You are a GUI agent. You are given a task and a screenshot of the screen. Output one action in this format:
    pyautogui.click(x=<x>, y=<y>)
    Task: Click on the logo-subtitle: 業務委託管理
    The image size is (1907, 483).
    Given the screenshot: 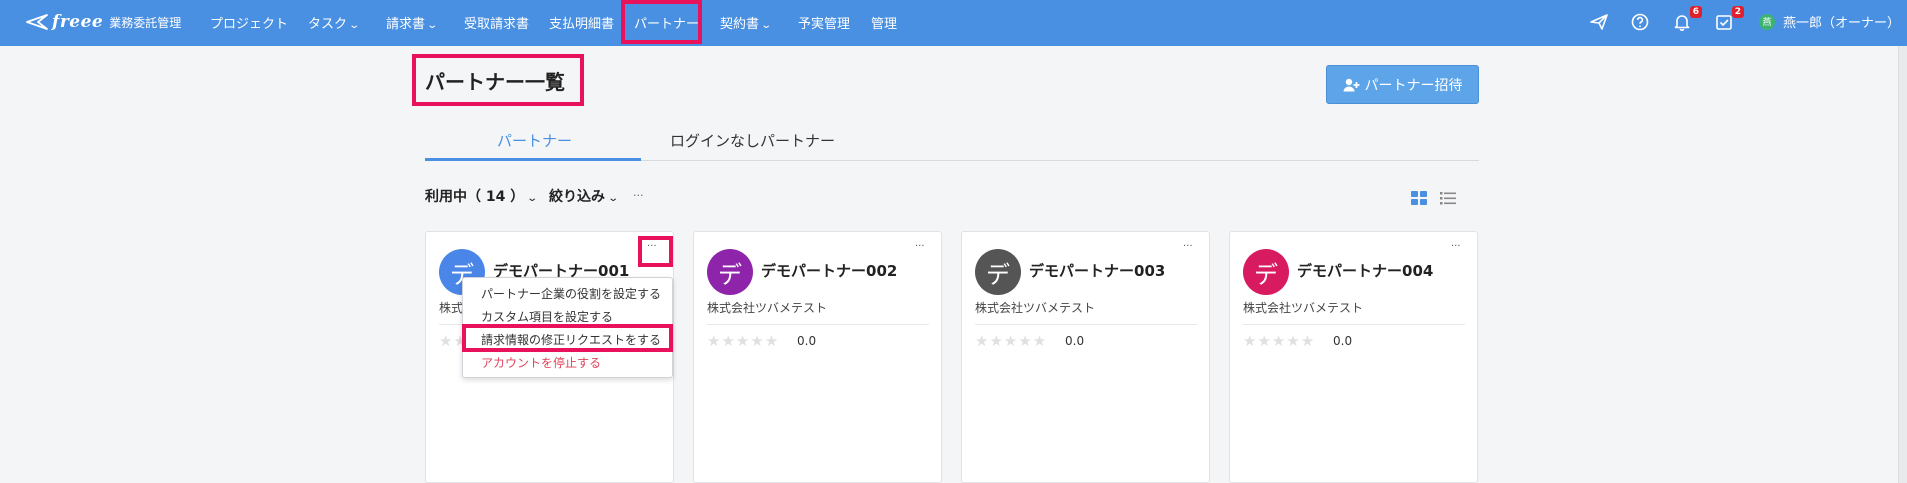 What is the action you would take?
    pyautogui.click(x=145, y=22)
    